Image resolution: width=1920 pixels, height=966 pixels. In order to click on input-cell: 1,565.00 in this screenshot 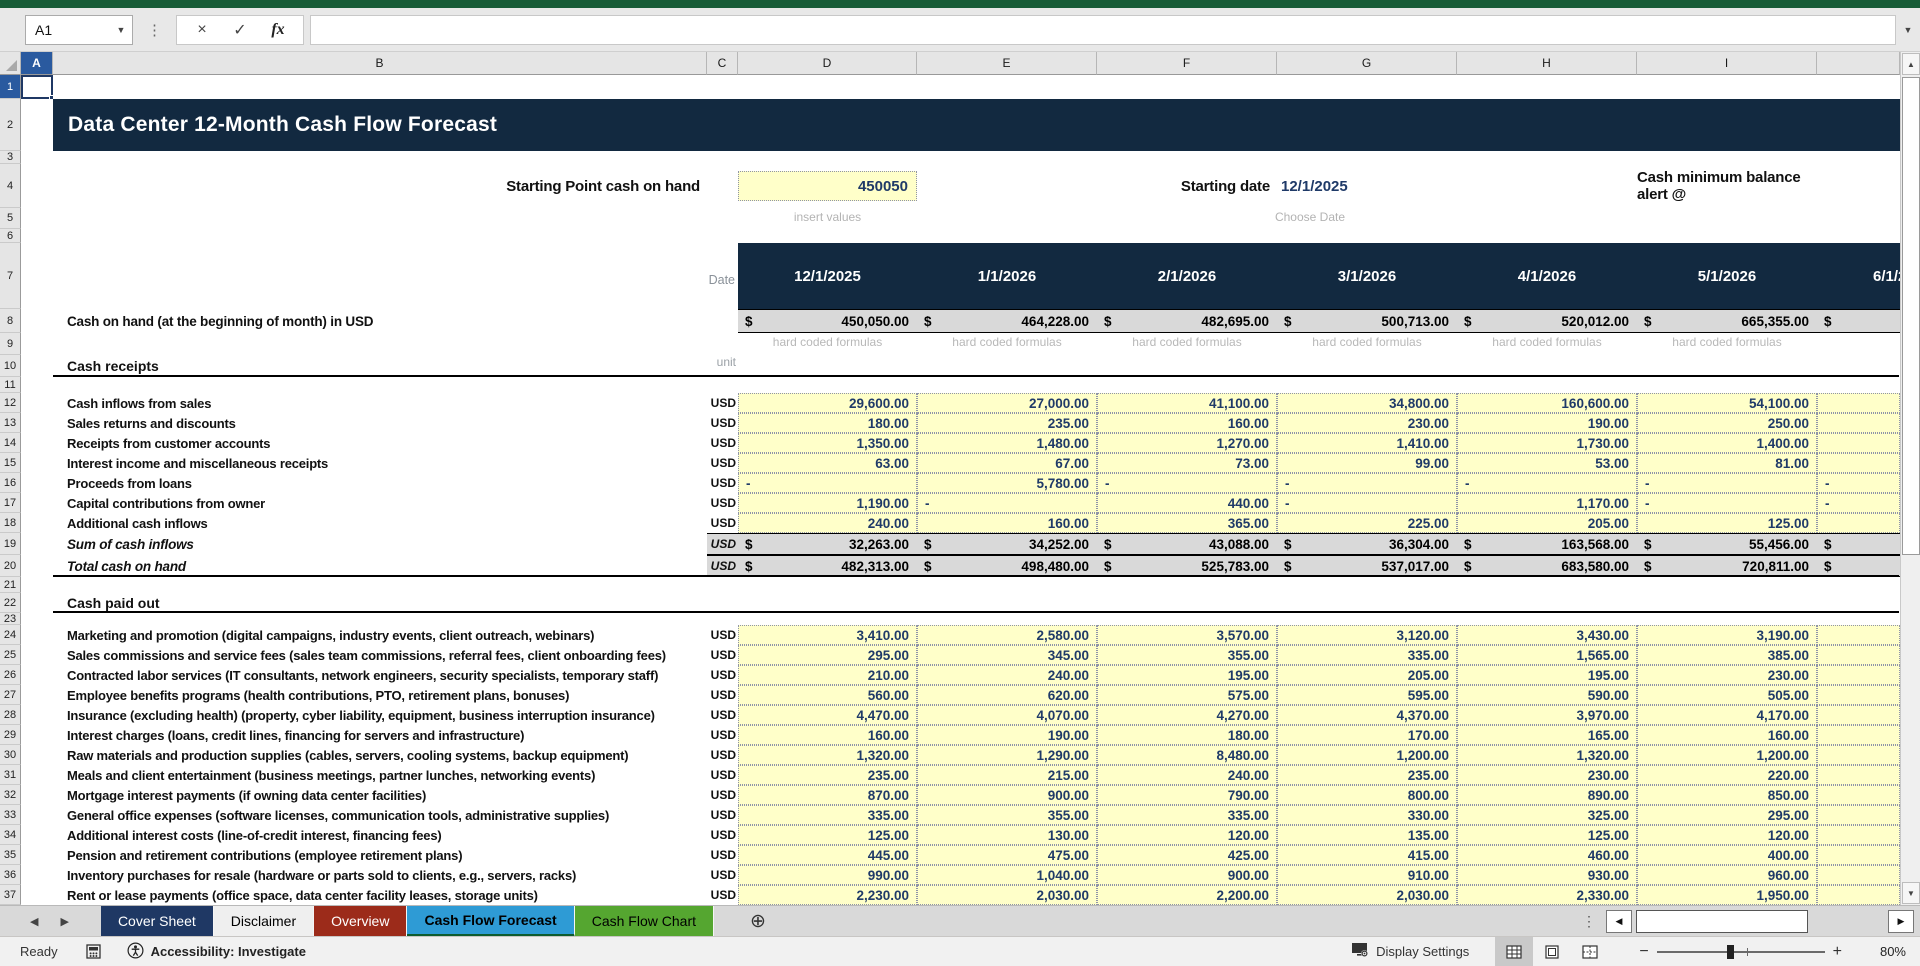, I will do `click(1547, 655)`.